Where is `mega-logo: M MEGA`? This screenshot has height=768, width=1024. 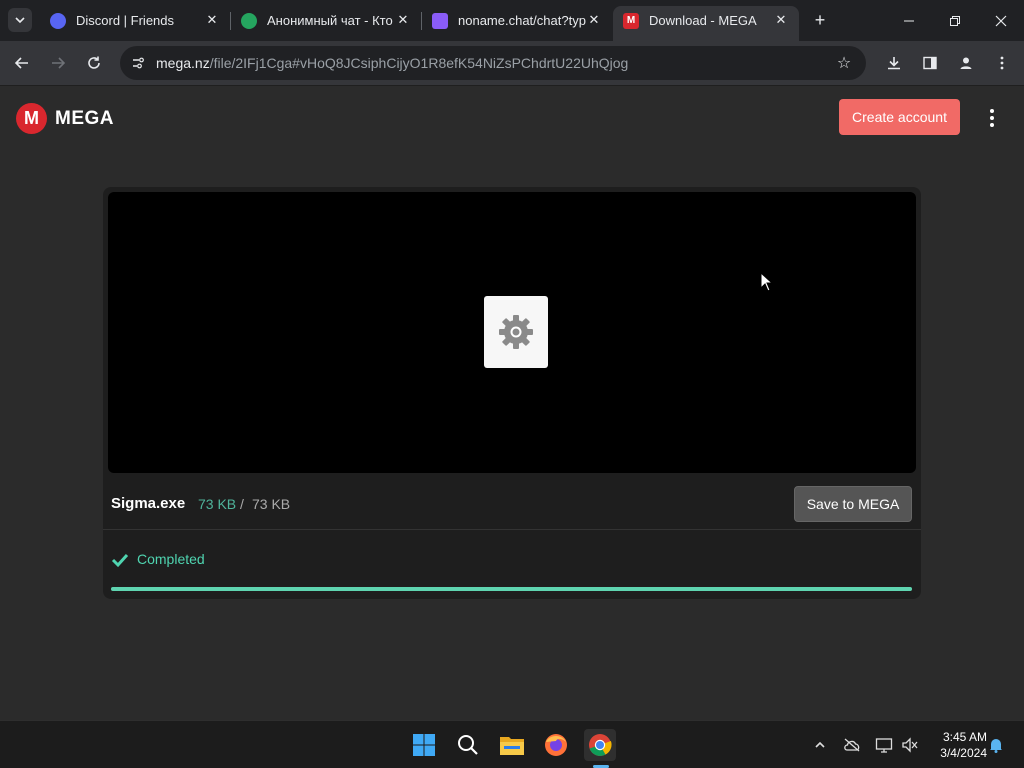
mega-logo: M MEGA is located at coordinates (65, 118).